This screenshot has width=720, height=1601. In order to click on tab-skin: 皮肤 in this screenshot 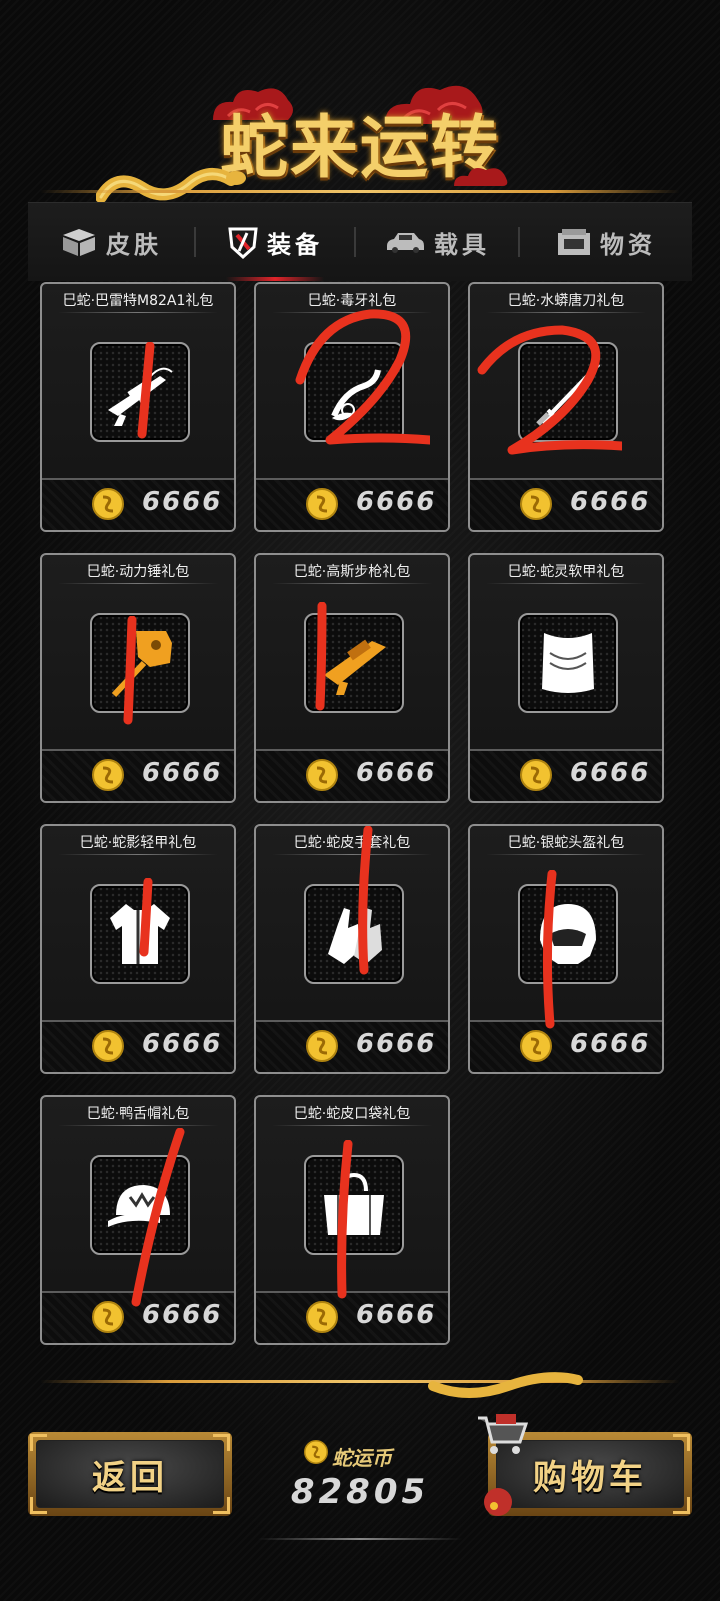, I will do `click(111, 242)`.